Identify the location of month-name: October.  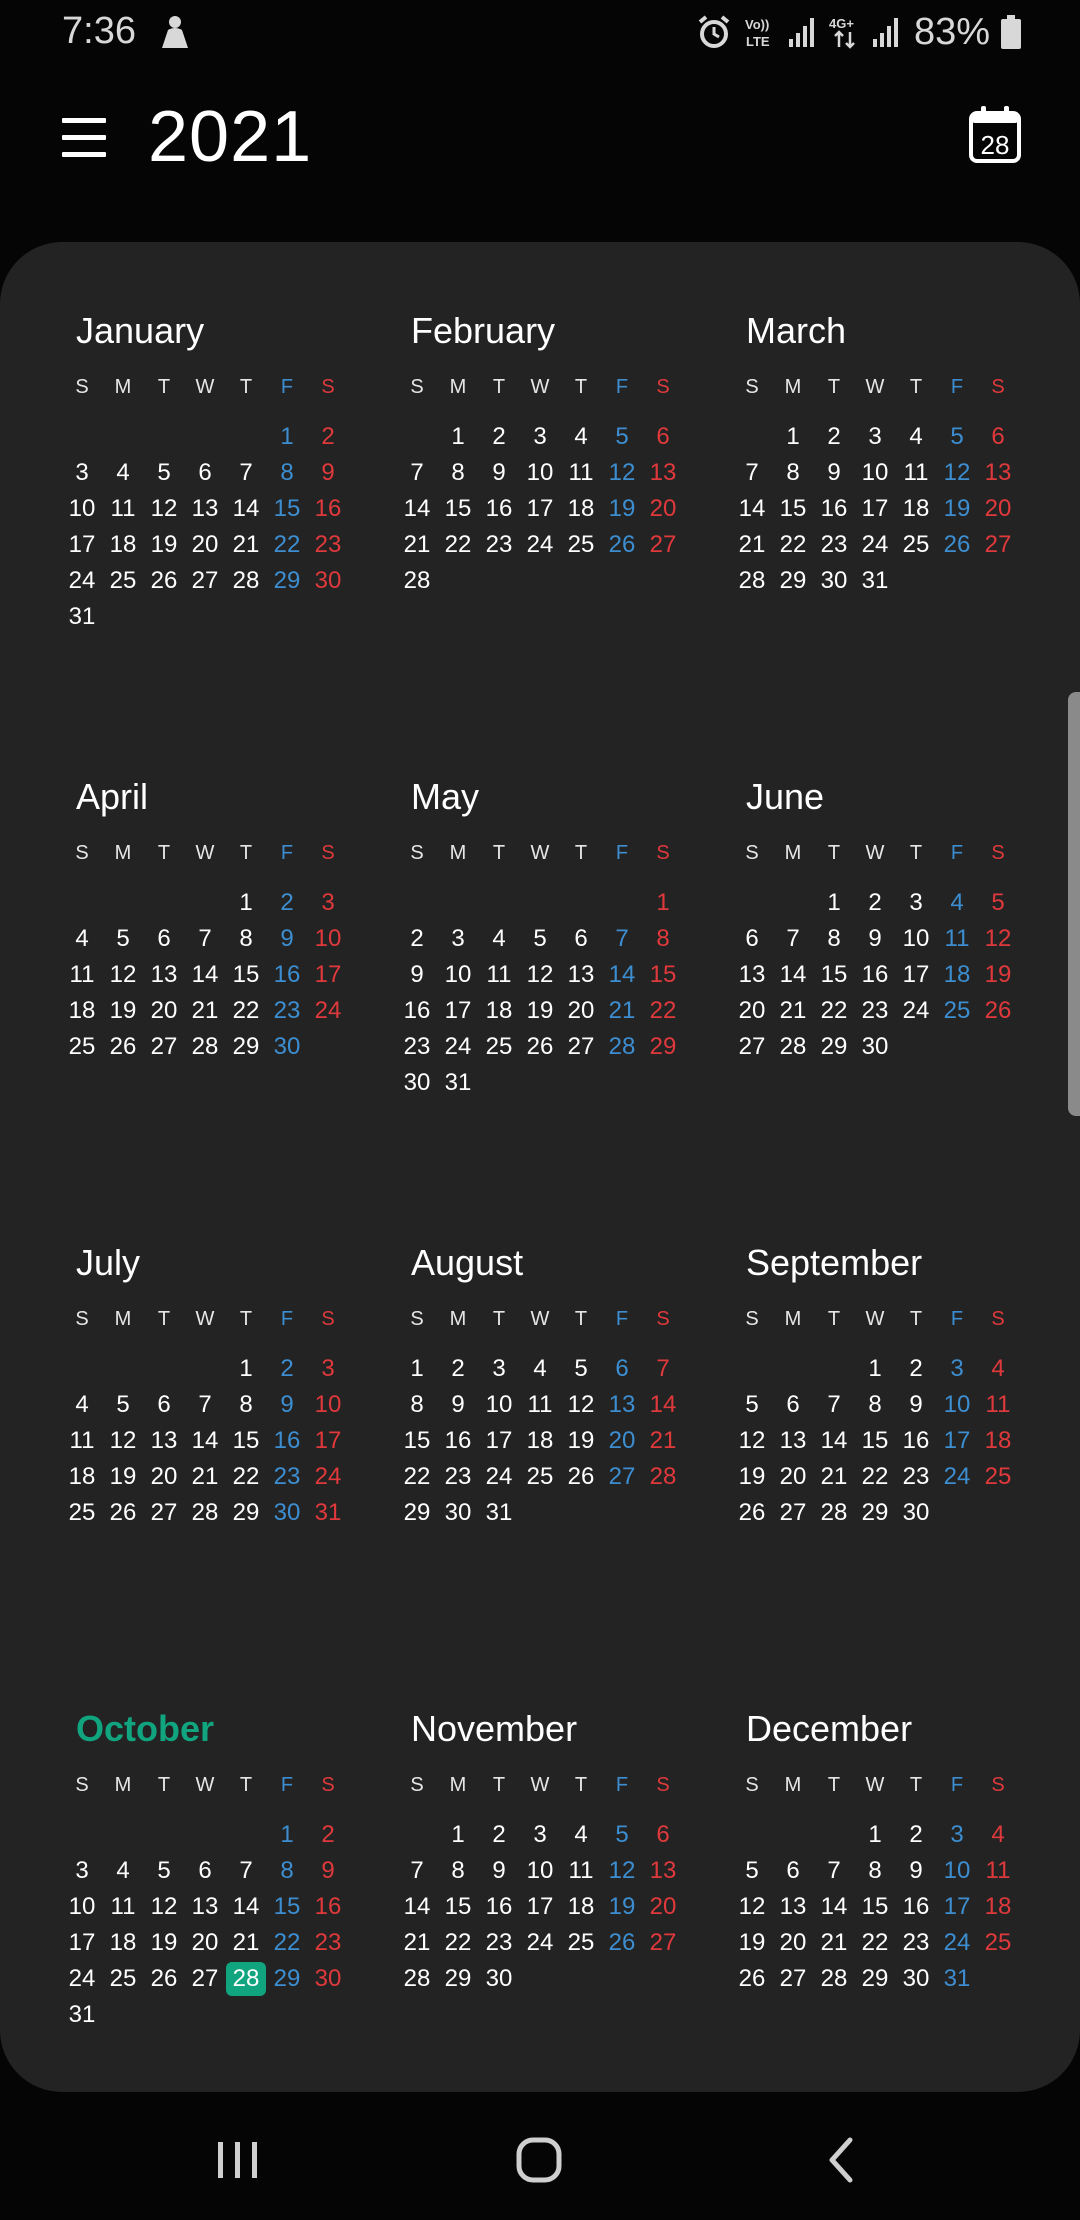
(145, 1729).